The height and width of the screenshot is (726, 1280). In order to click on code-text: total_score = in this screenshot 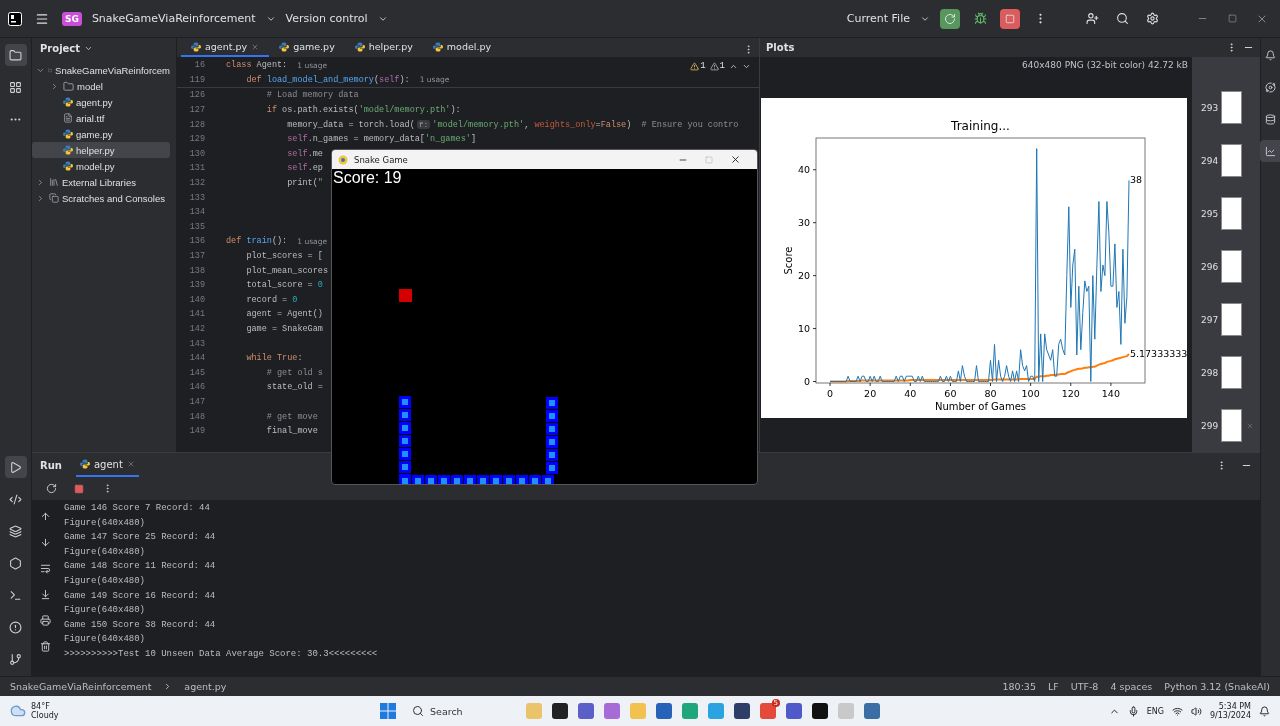, I will do `click(279, 285)`.